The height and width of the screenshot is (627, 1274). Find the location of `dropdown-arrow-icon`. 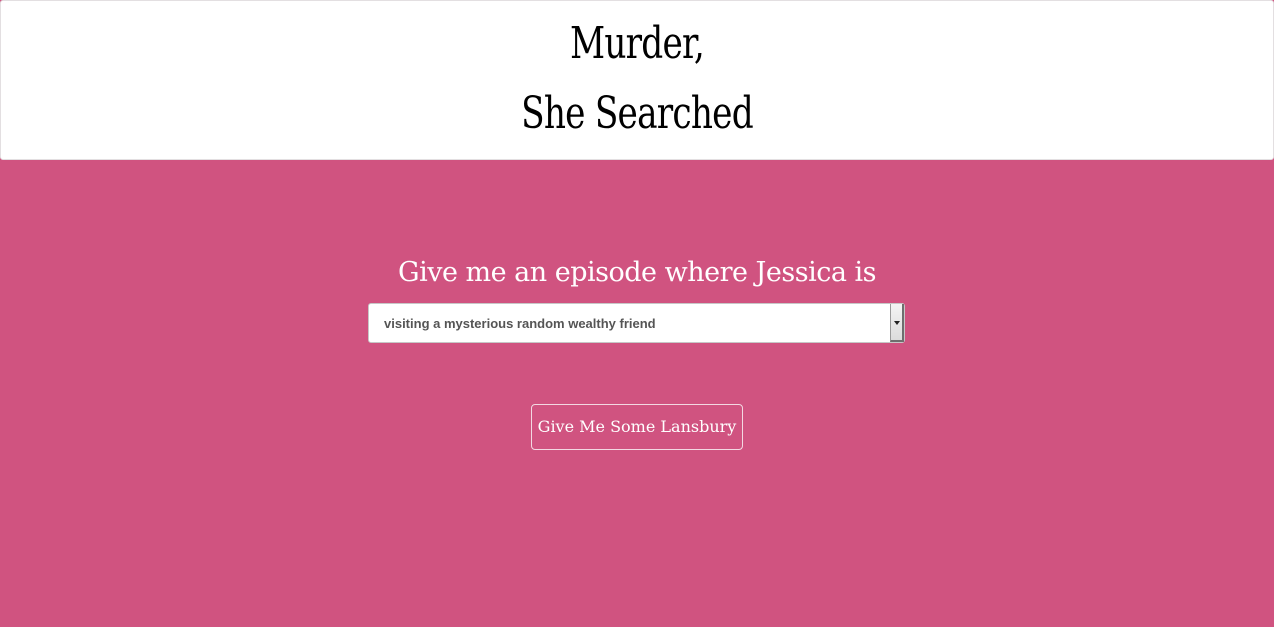

dropdown-arrow-icon is located at coordinates (897, 323).